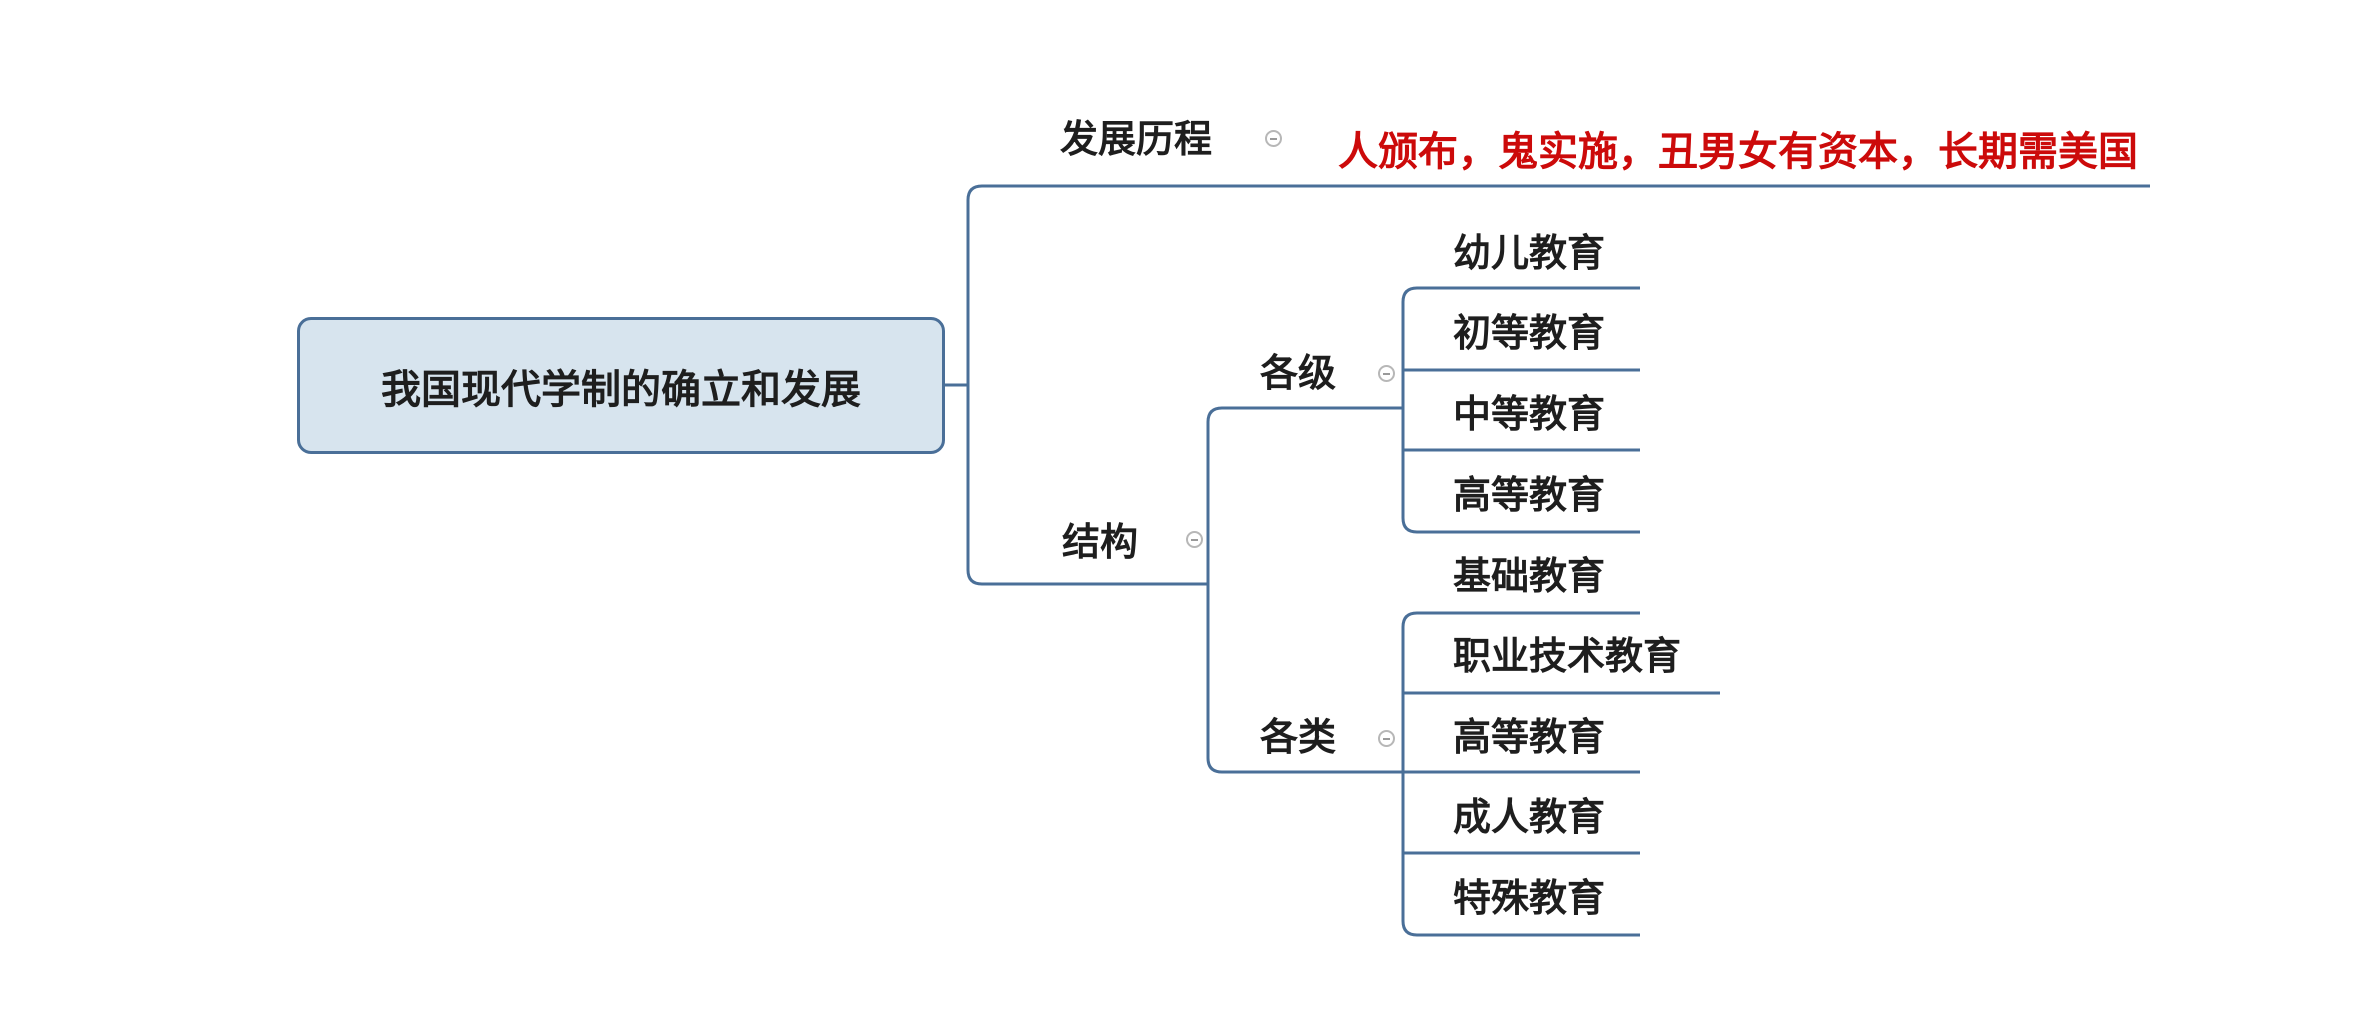  I want to click on topic-types: 各类, so click(1298, 737).